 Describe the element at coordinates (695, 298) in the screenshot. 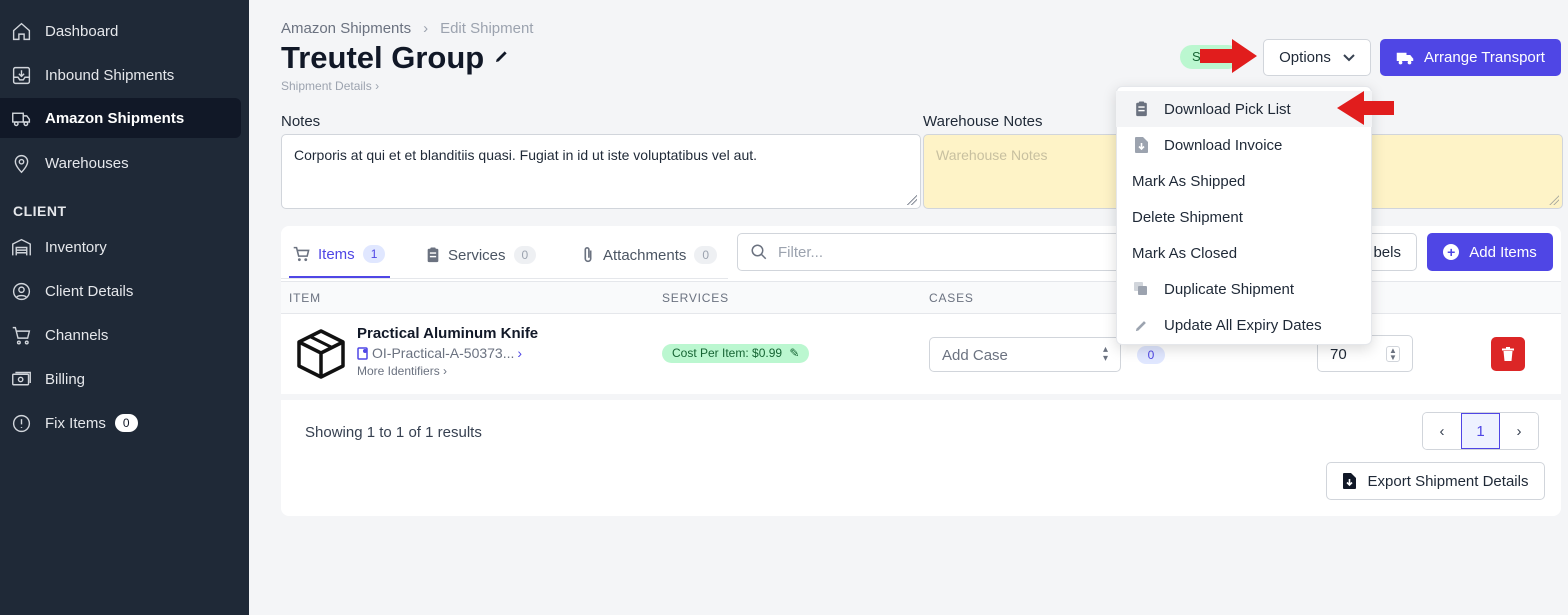

I see `column-header-services: SERVICES` at that location.